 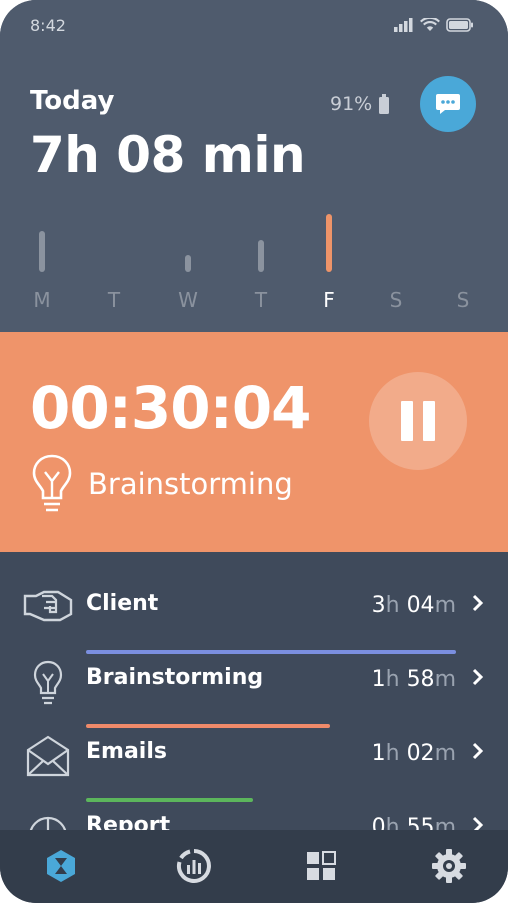 What do you see at coordinates (378, 822) in the screenshot?
I see `duration-hours: 0` at bounding box center [378, 822].